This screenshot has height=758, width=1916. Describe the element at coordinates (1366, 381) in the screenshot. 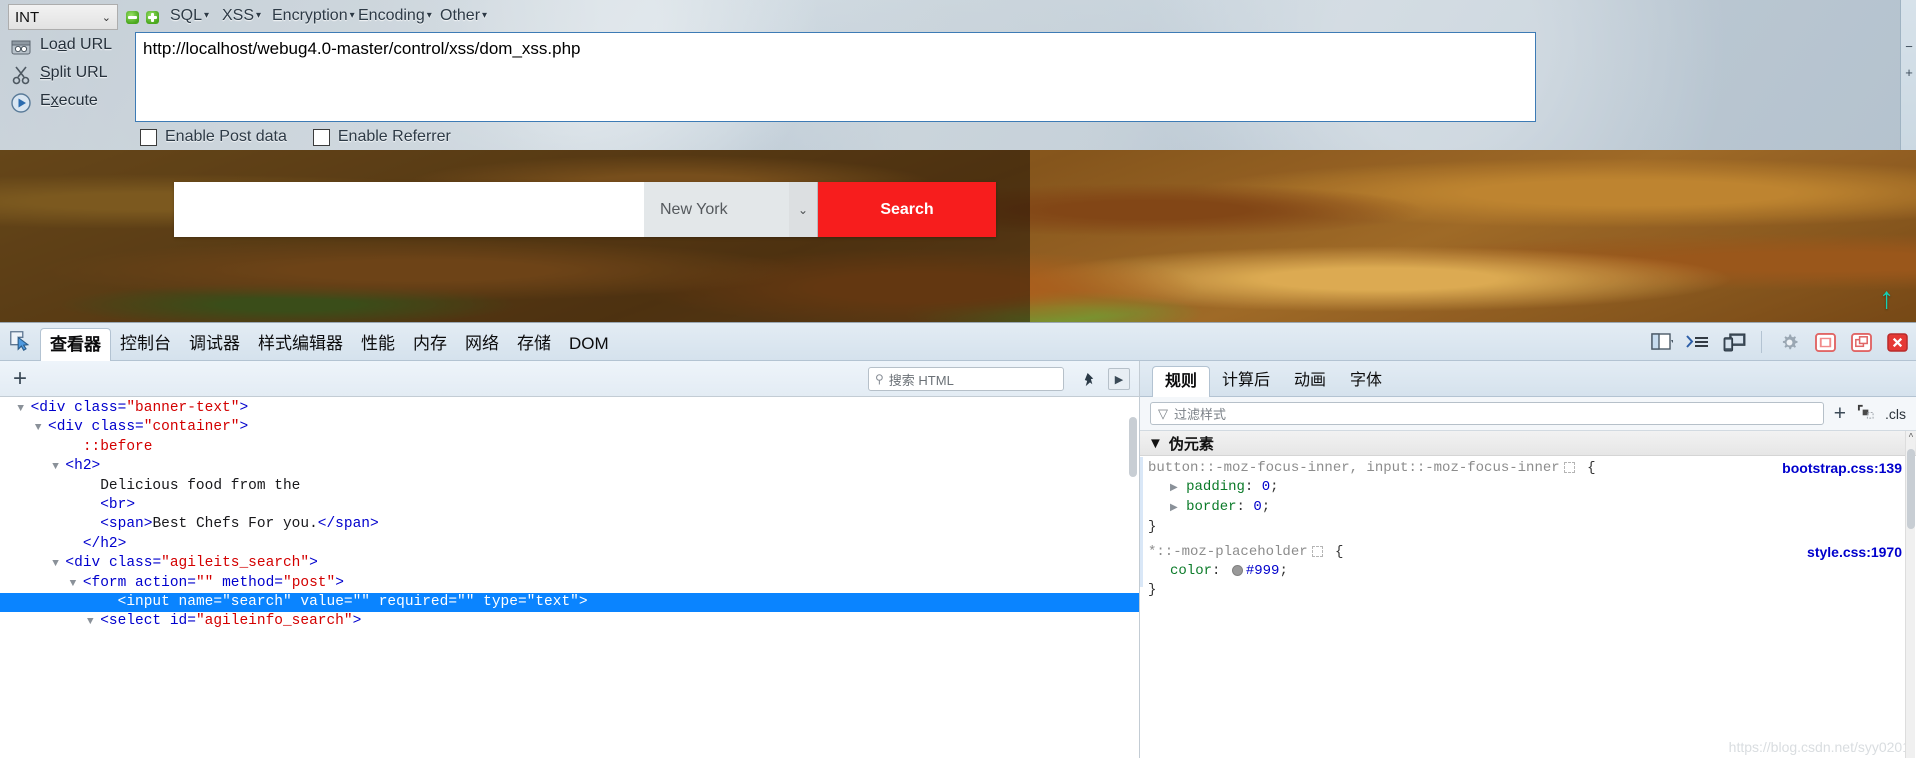

I see `tab-fonts: 字体` at that location.